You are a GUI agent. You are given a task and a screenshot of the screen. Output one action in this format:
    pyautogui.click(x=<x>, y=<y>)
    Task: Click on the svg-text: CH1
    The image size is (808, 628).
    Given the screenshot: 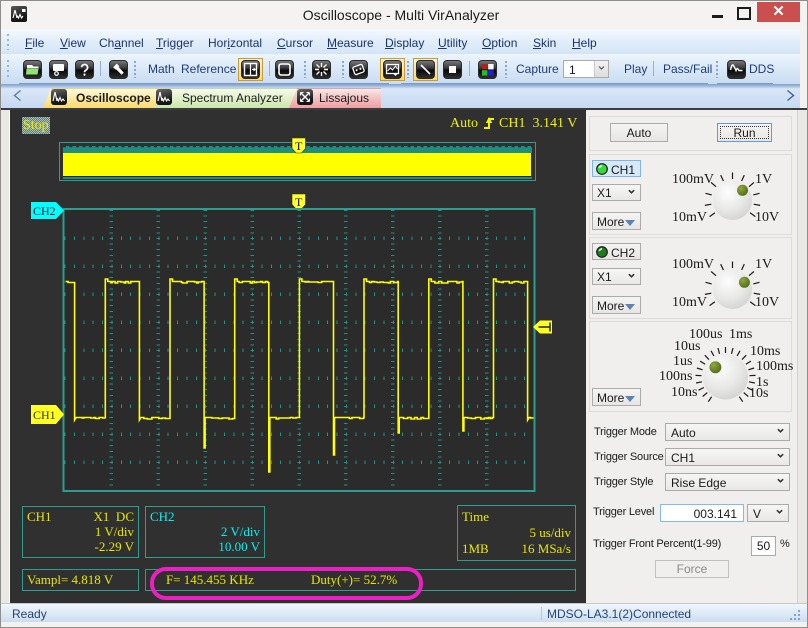 What is the action you would take?
    pyautogui.click(x=44, y=415)
    